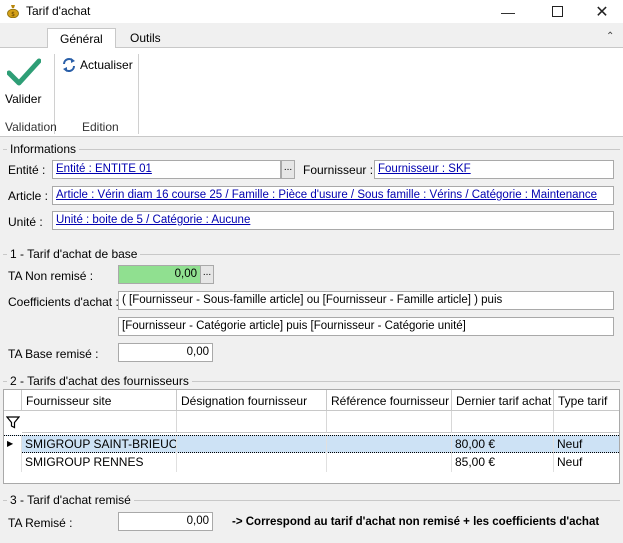  What do you see at coordinates (51, 276) in the screenshot?
I see `ta-non-remise-label: TA Non remisé :` at bounding box center [51, 276].